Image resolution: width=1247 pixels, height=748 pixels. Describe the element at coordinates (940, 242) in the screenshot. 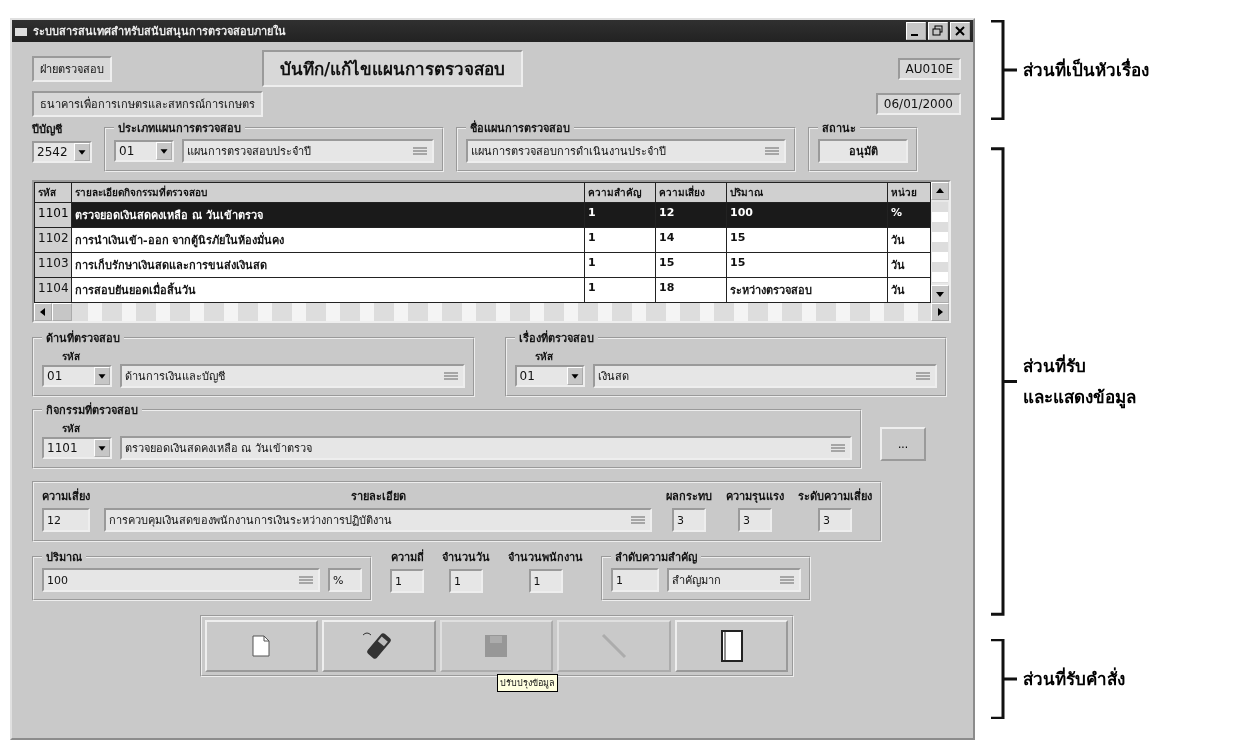

I see `vertical-scrollbar` at that location.